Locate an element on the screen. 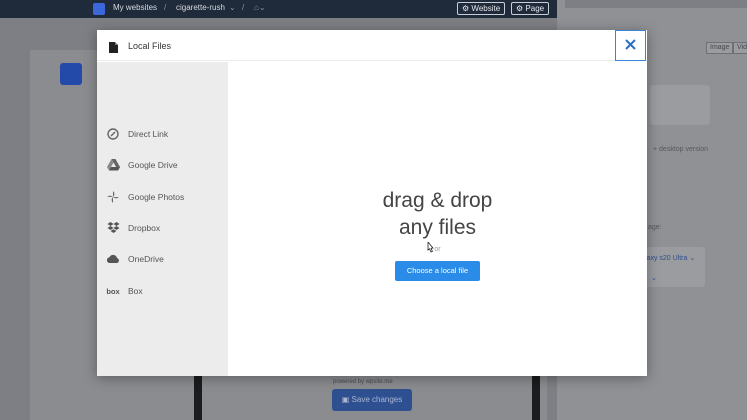 This screenshot has width=747, height=420. sidebar-item-direct-link: Direct Link is located at coordinates (166, 134).